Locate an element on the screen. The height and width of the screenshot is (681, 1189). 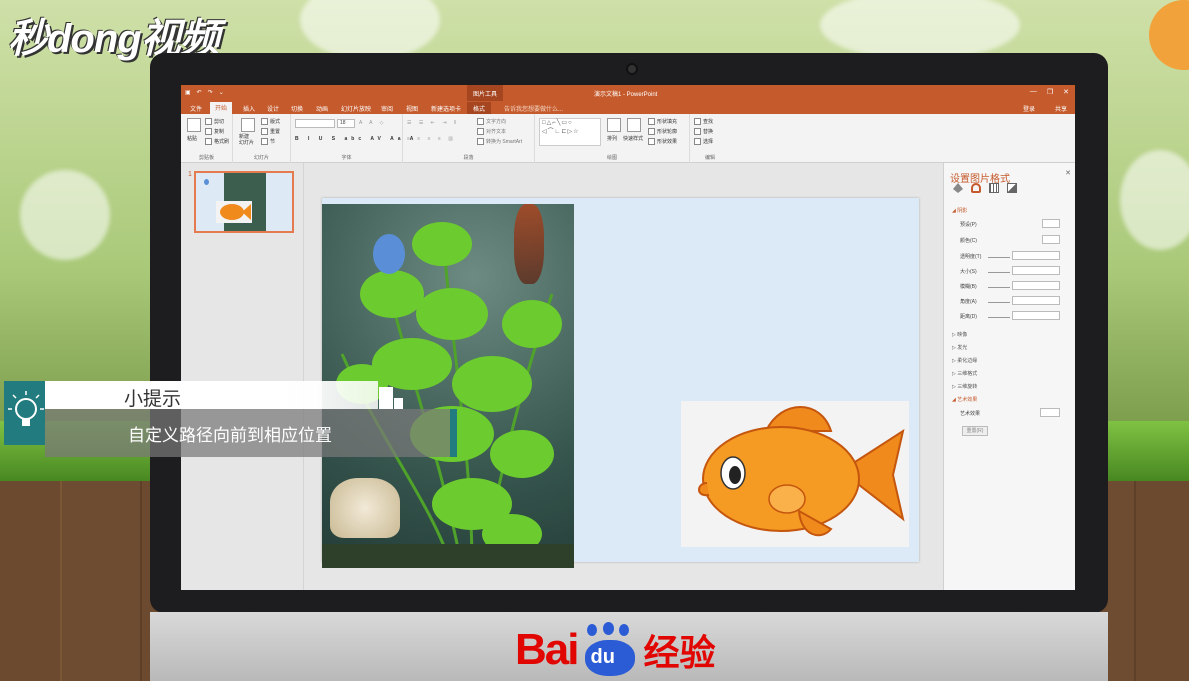
shadow-section-header: ◢ 阴影 is located at coordinates (959, 210).